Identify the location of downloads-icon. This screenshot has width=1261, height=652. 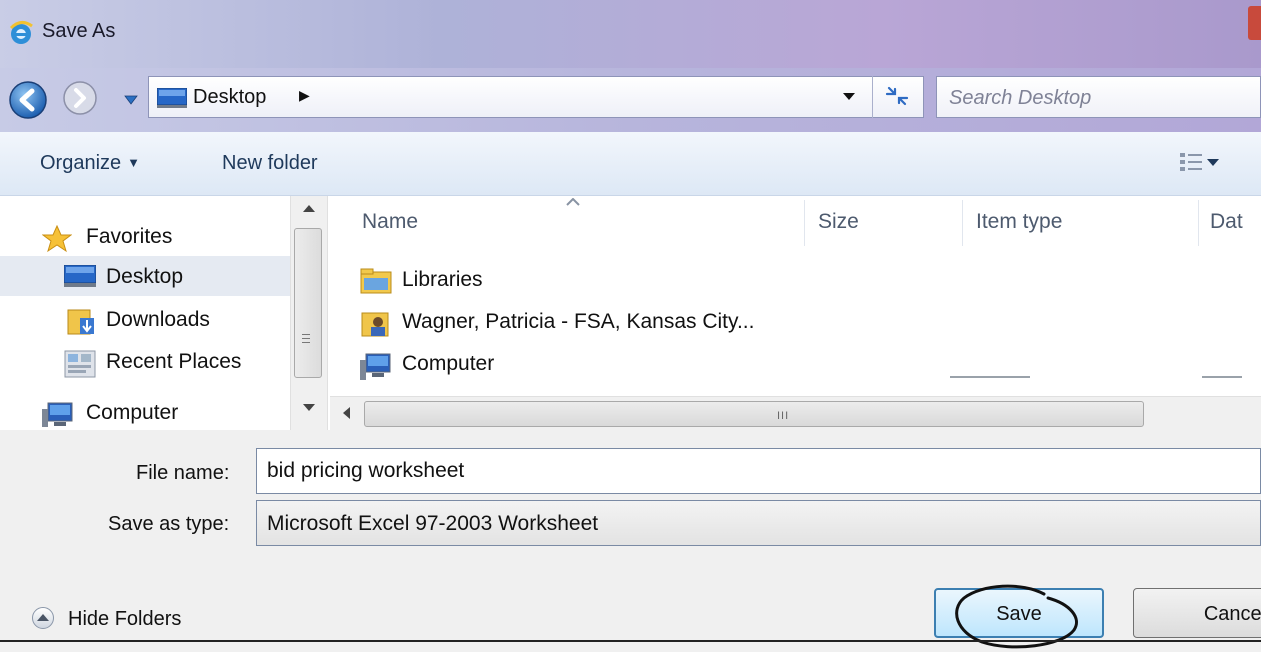
(80, 322).